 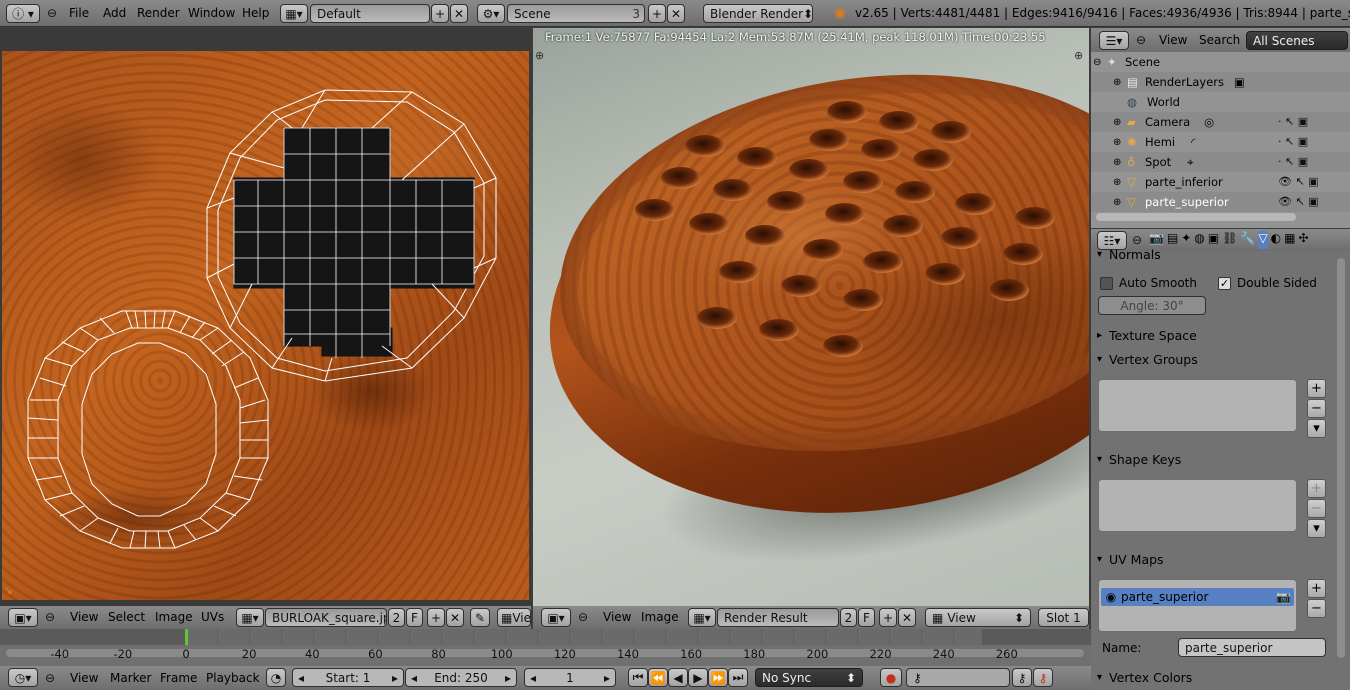 I want to click on image-new-button: +, so click(x=888, y=617).